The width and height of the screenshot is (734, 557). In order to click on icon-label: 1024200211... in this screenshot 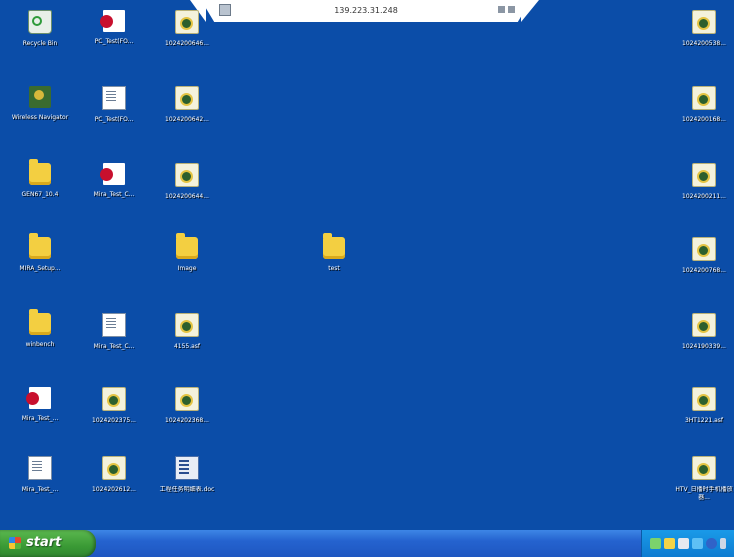, I will do `click(704, 196)`.